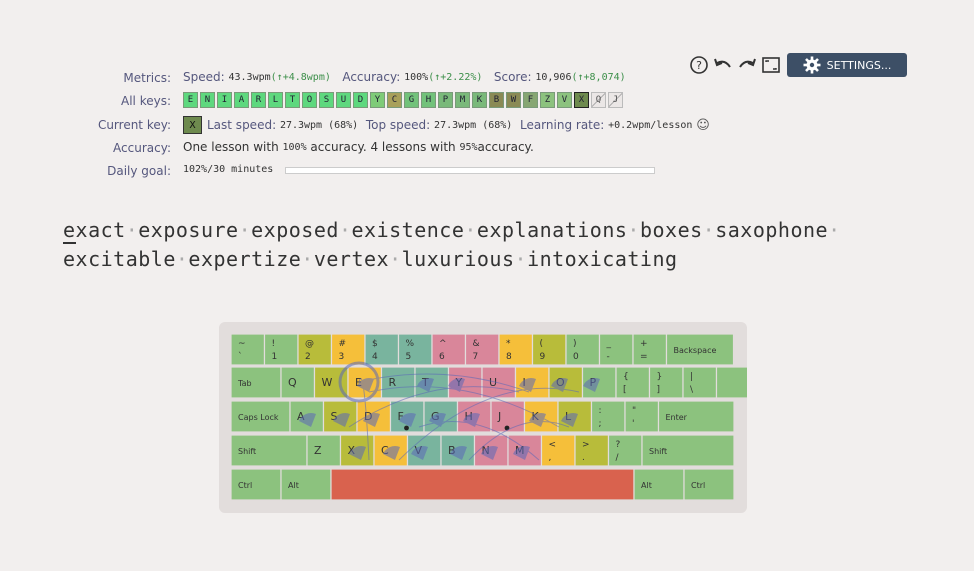 This screenshot has height=571, width=974. Describe the element at coordinates (633, 382) in the screenshot. I see `key-sym: {[` at that location.